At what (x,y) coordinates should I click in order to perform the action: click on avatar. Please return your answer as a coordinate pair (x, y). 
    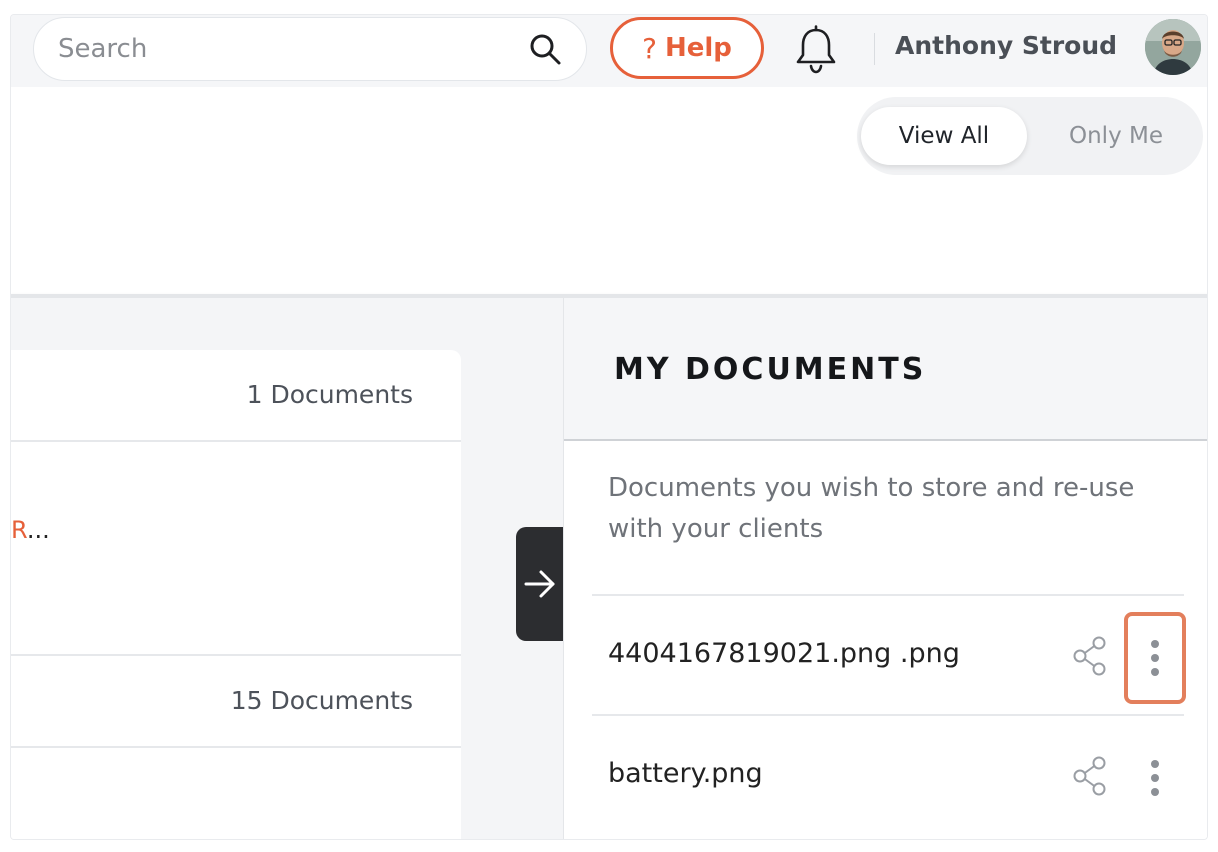
    Looking at the image, I should click on (1173, 47).